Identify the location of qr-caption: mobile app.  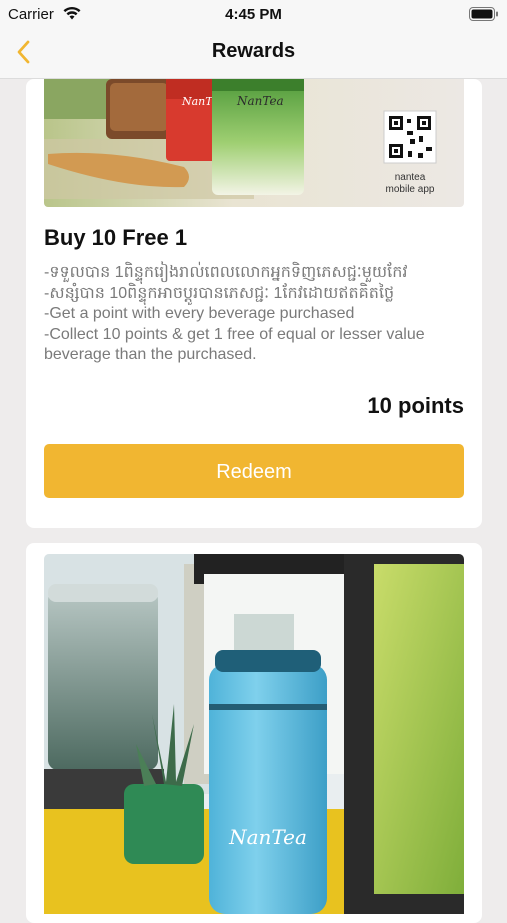
(410, 189).